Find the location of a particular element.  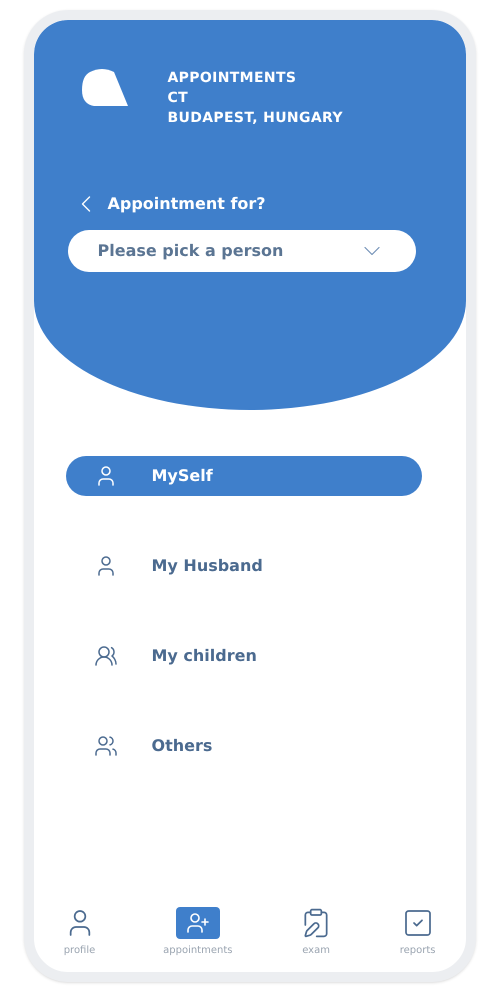

person-option: My Husband is located at coordinates (244, 566).